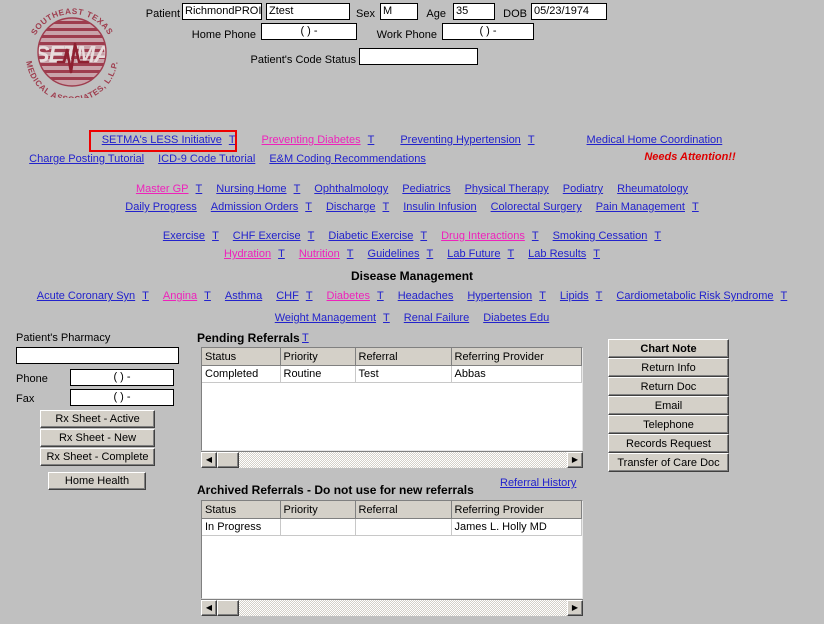 The image size is (824, 624). What do you see at coordinates (418, 56) in the screenshot?
I see `code-status-field` at bounding box center [418, 56].